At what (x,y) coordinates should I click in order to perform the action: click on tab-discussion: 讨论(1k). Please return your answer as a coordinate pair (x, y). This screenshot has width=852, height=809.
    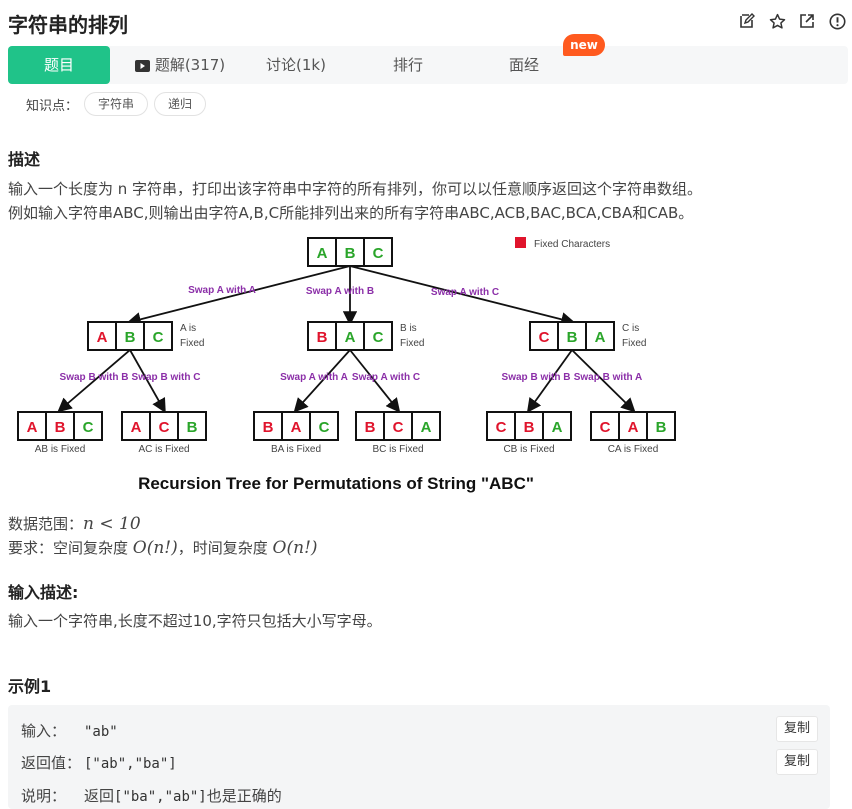
    Looking at the image, I should click on (296, 65).